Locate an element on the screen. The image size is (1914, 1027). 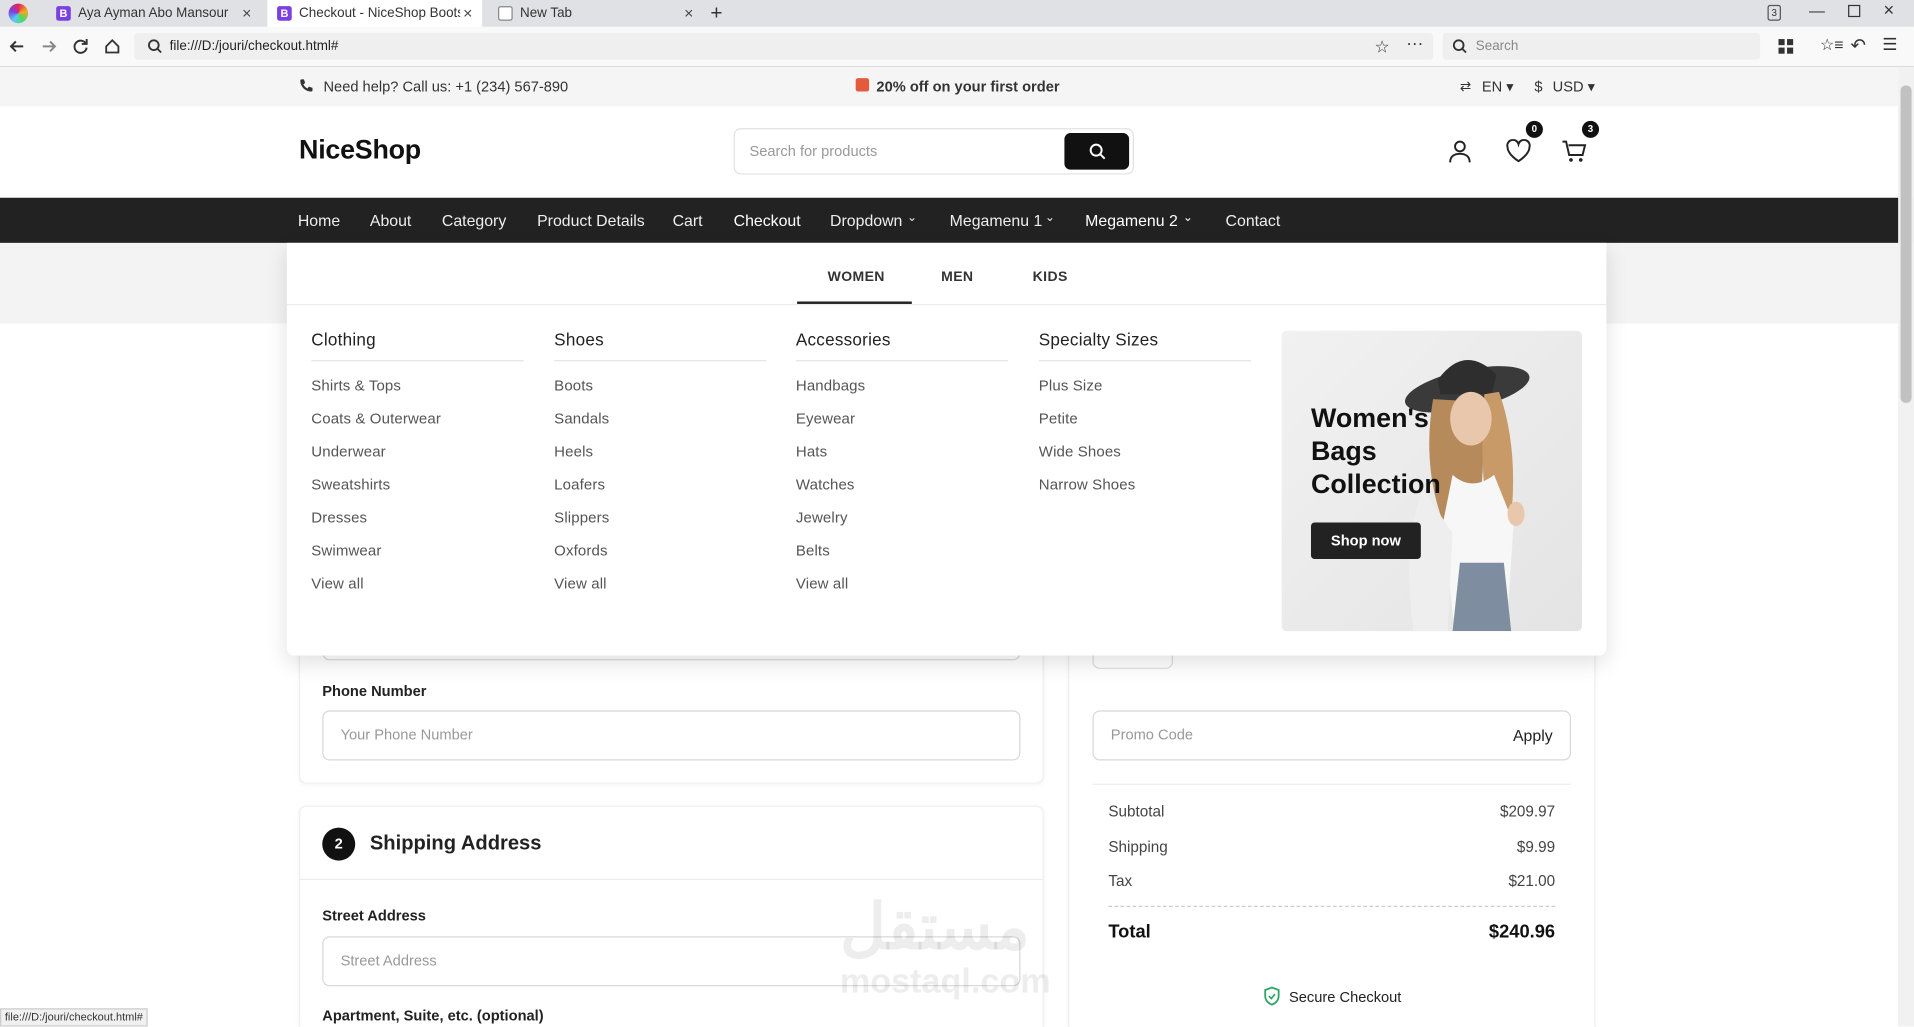
nav-checkout: Checkout is located at coordinates (767, 220).